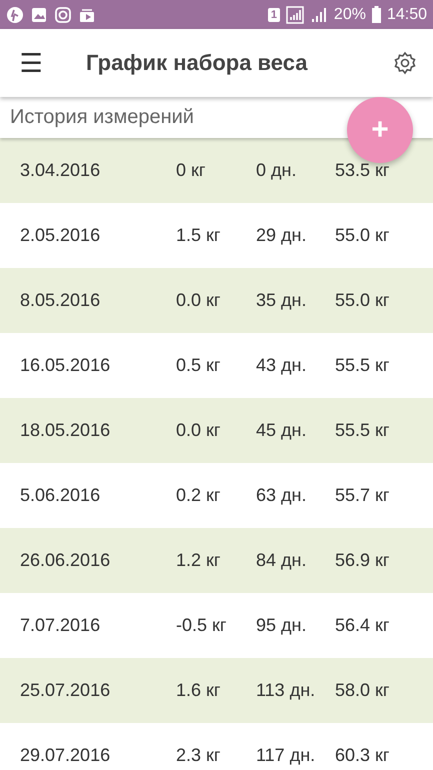  What do you see at coordinates (282, 625) in the screenshot?
I see `days-cell-text: 95 дн.` at bounding box center [282, 625].